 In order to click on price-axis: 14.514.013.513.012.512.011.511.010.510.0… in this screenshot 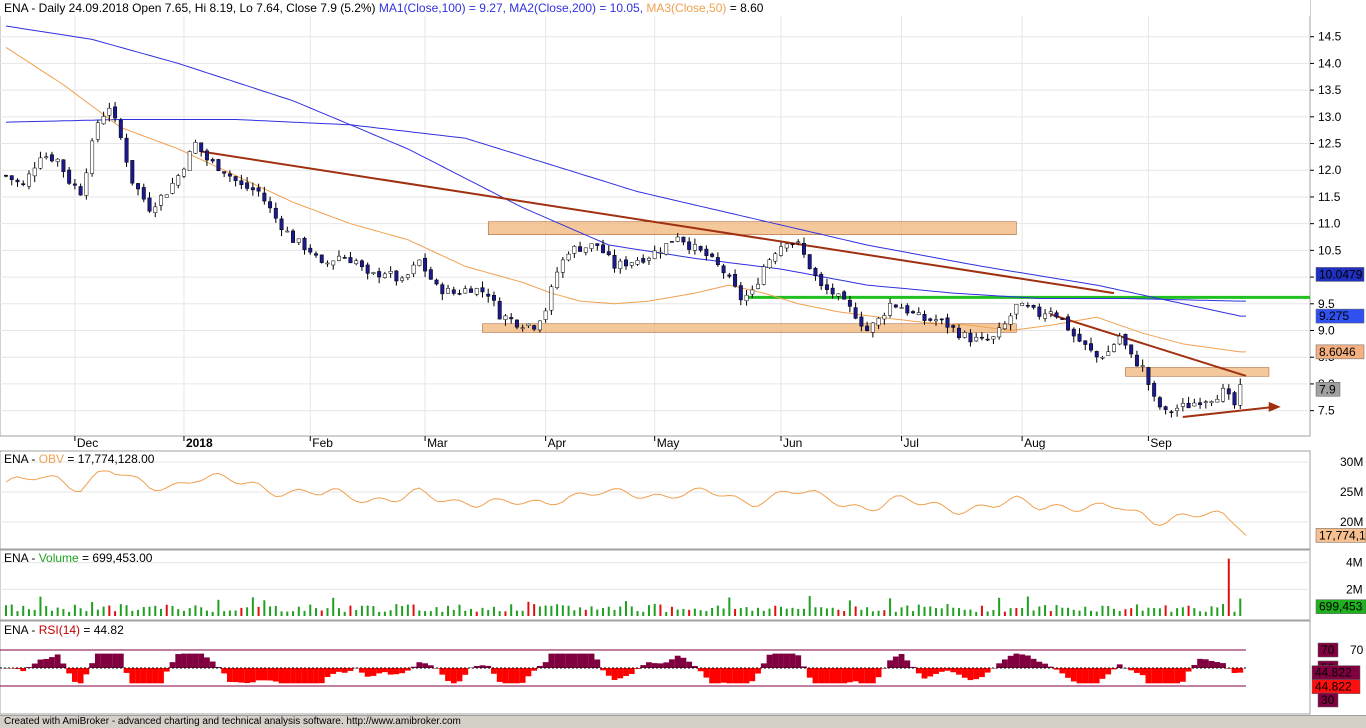, I will do `click(1326, 224)`.